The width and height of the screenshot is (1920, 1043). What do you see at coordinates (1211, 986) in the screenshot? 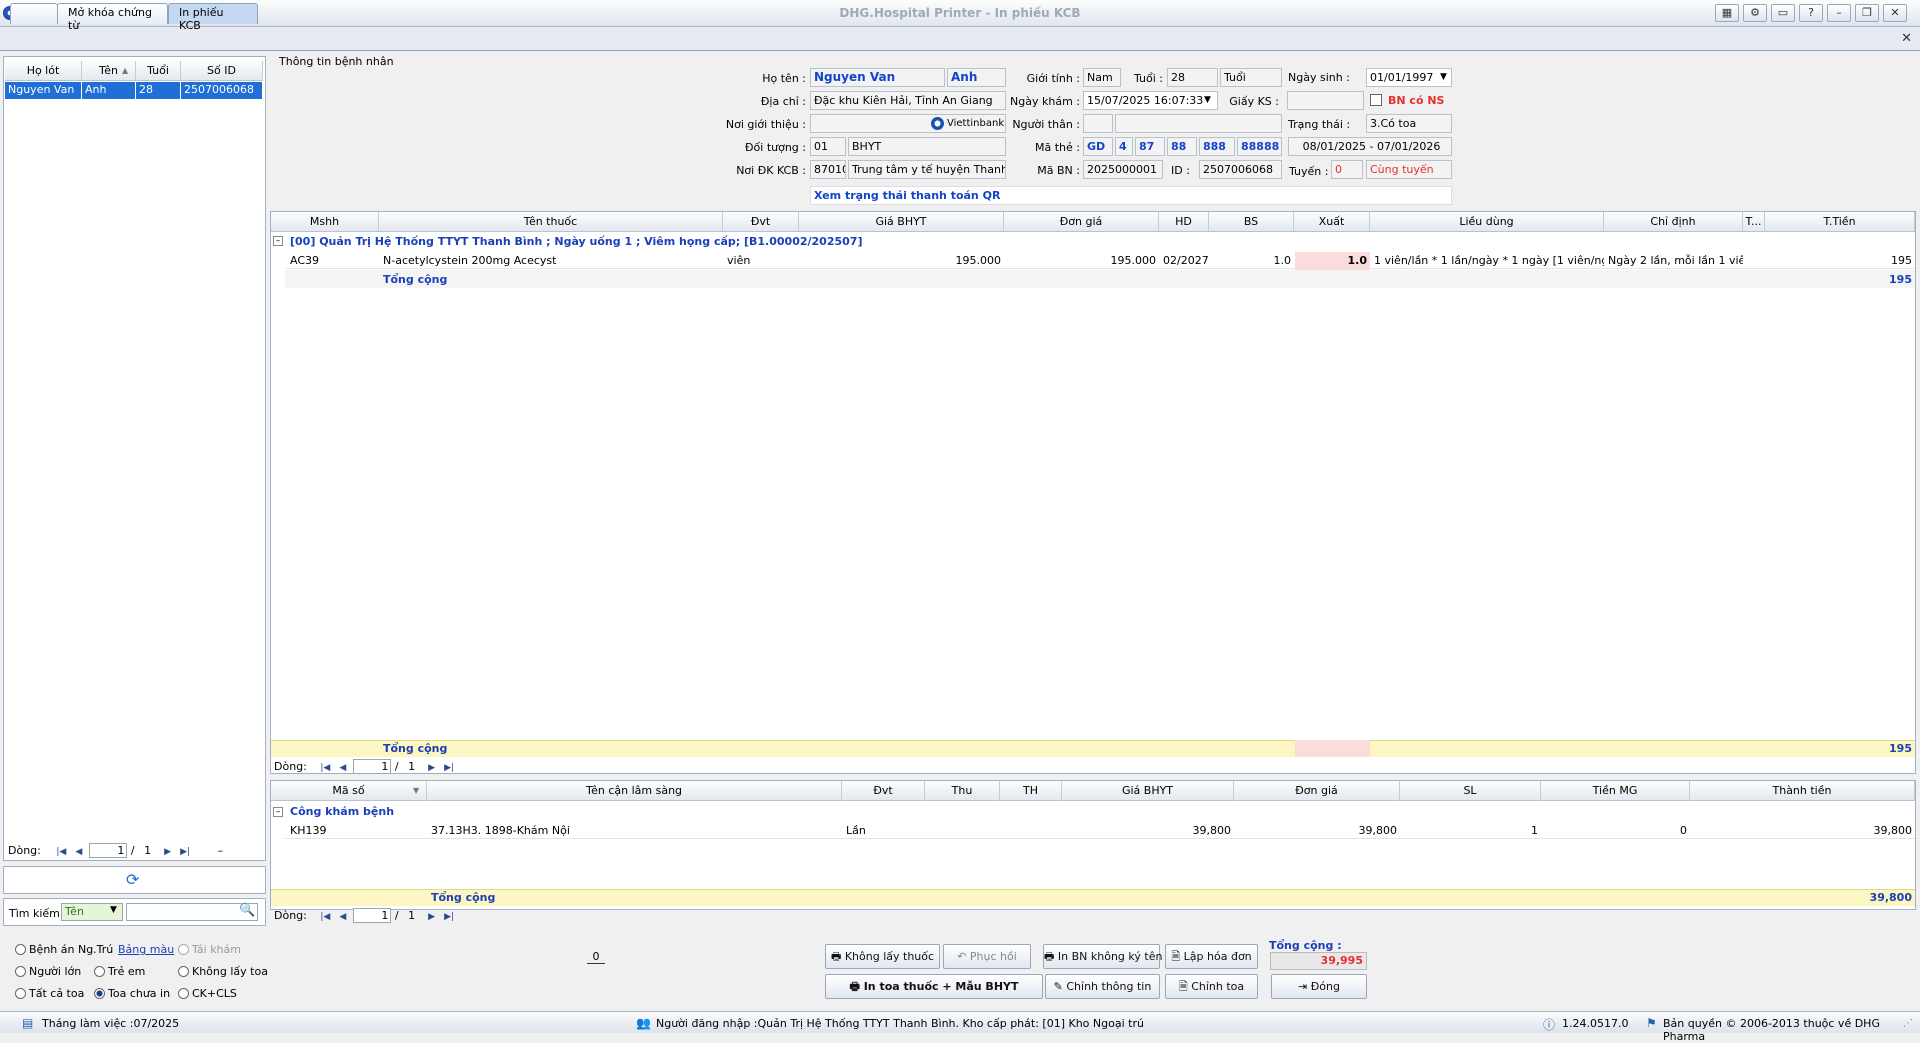
I see `chinh-toa-button: 🗎 Chỉnh toa` at bounding box center [1211, 986].